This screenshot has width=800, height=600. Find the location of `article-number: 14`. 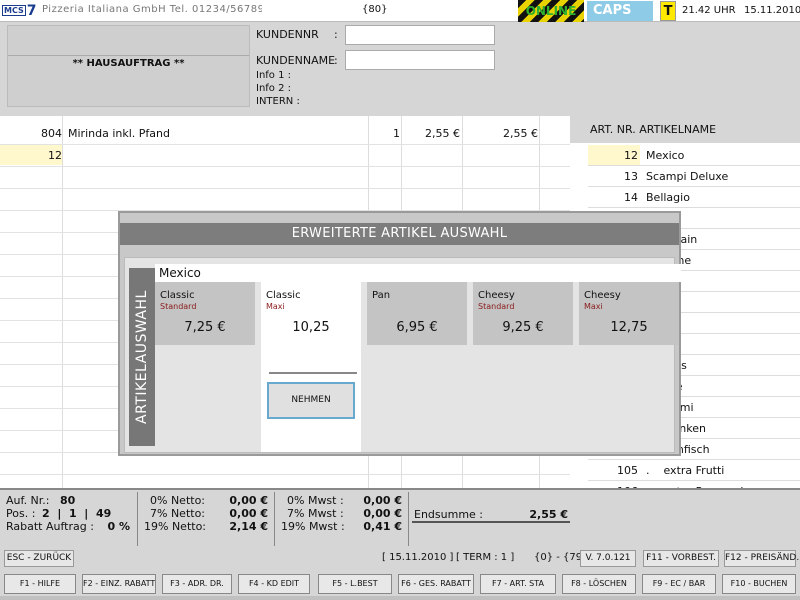

article-number: 14 is located at coordinates (631, 197).